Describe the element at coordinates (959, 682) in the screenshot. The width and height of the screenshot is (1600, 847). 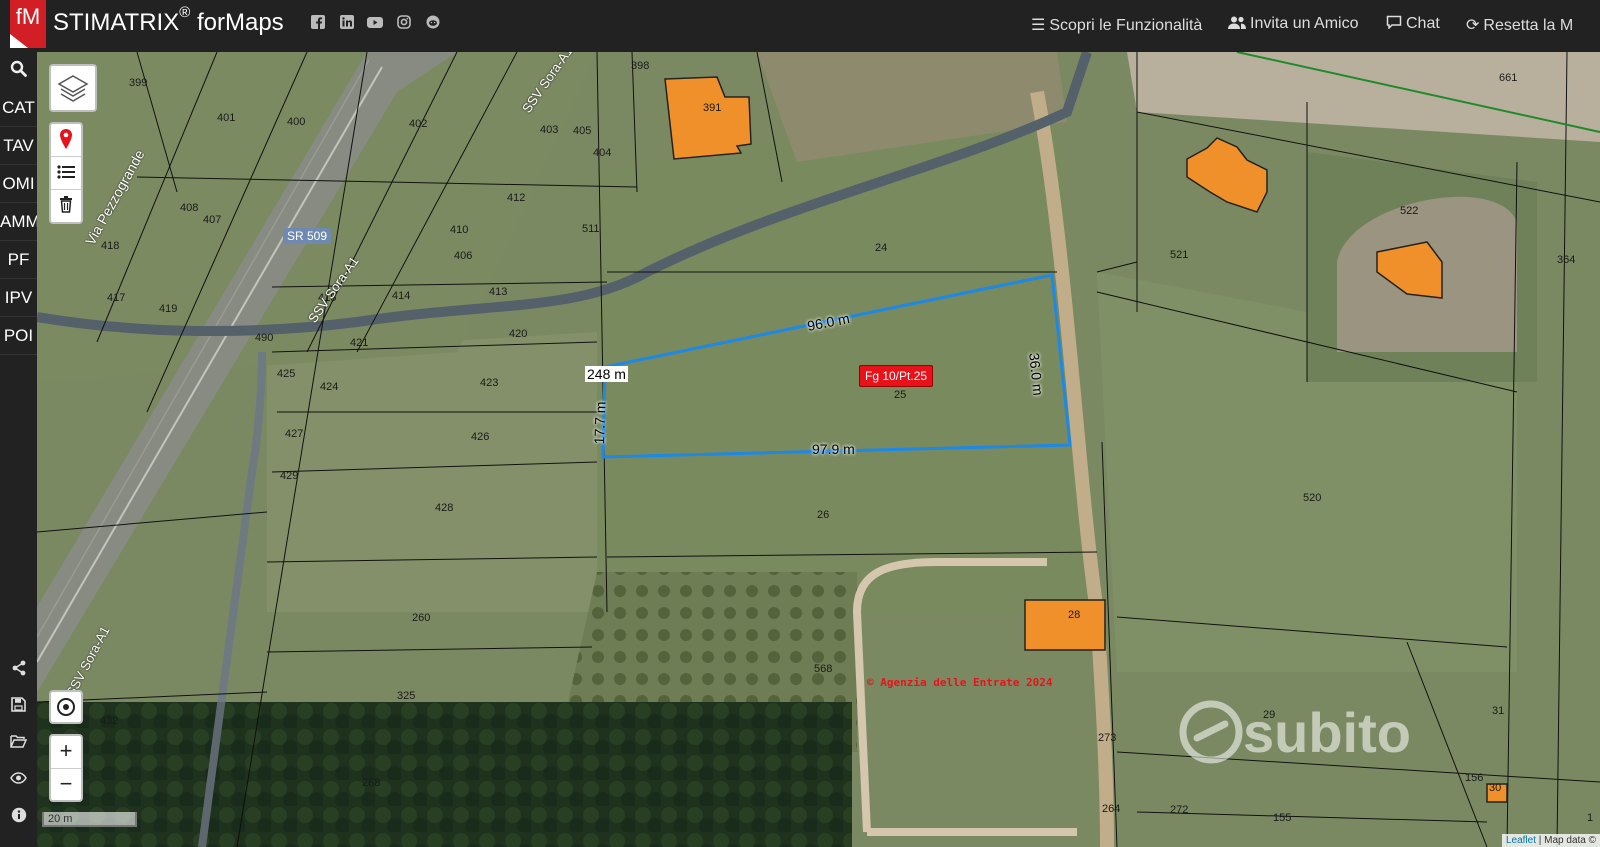
I see `agenzia-watermark: © Agenzia delle Entrate 2024` at that location.